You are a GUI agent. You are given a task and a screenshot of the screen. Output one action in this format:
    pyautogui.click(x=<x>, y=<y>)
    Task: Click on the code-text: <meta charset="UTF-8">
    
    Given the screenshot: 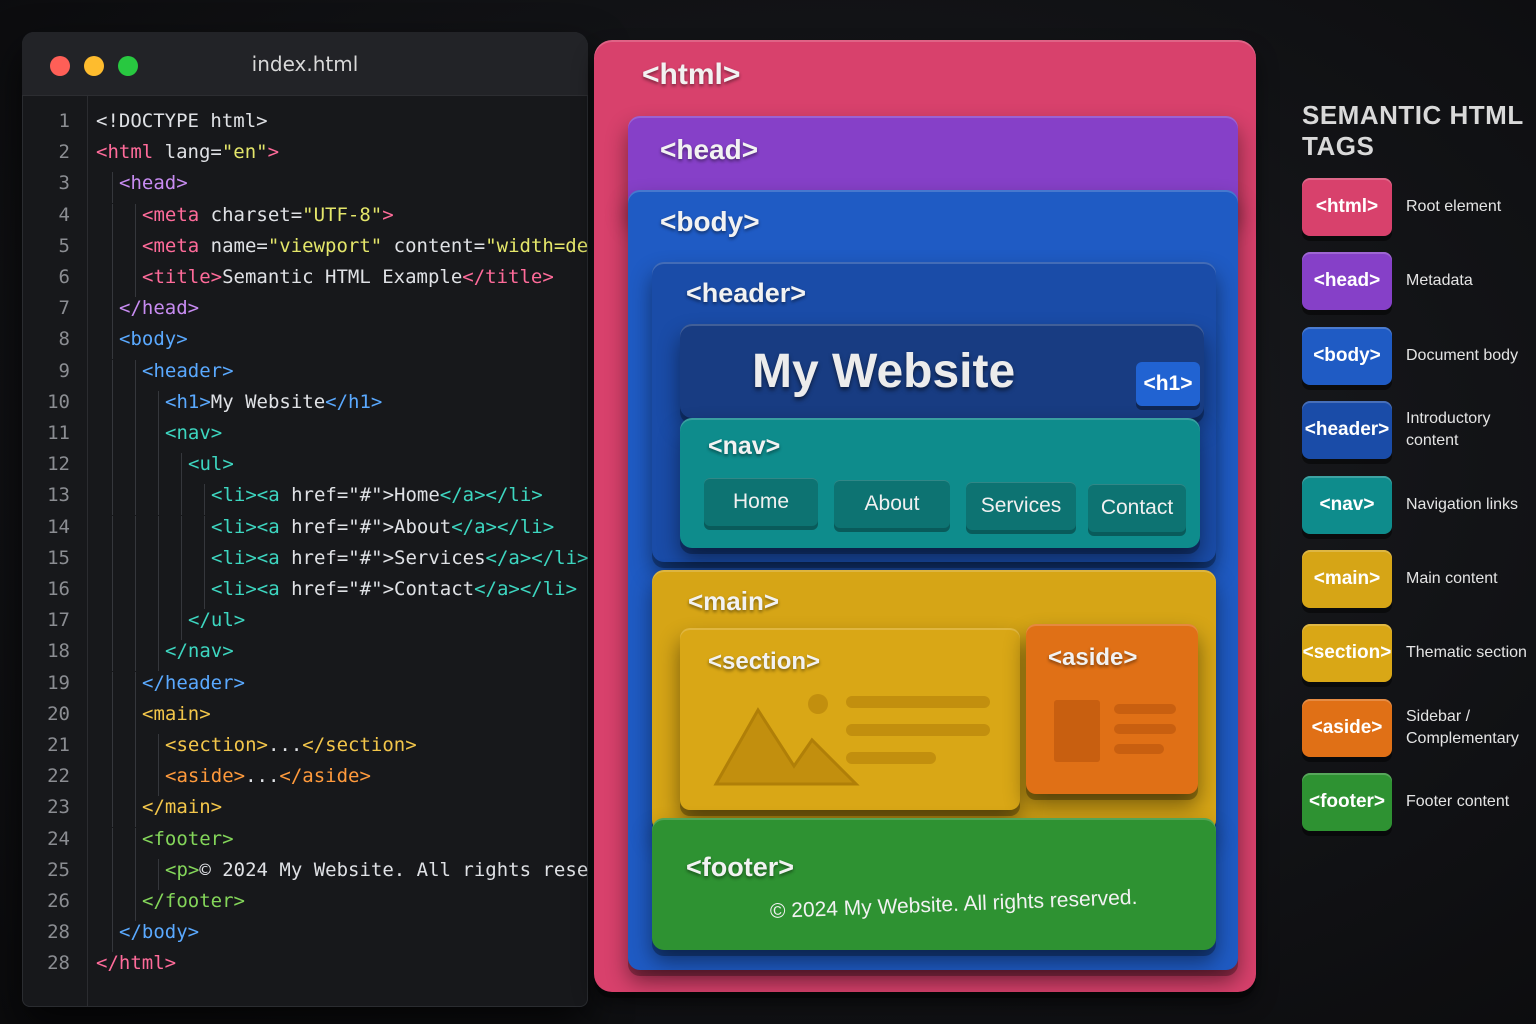 What is the action you would take?
    pyautogui.click(x=268, y=215)
    